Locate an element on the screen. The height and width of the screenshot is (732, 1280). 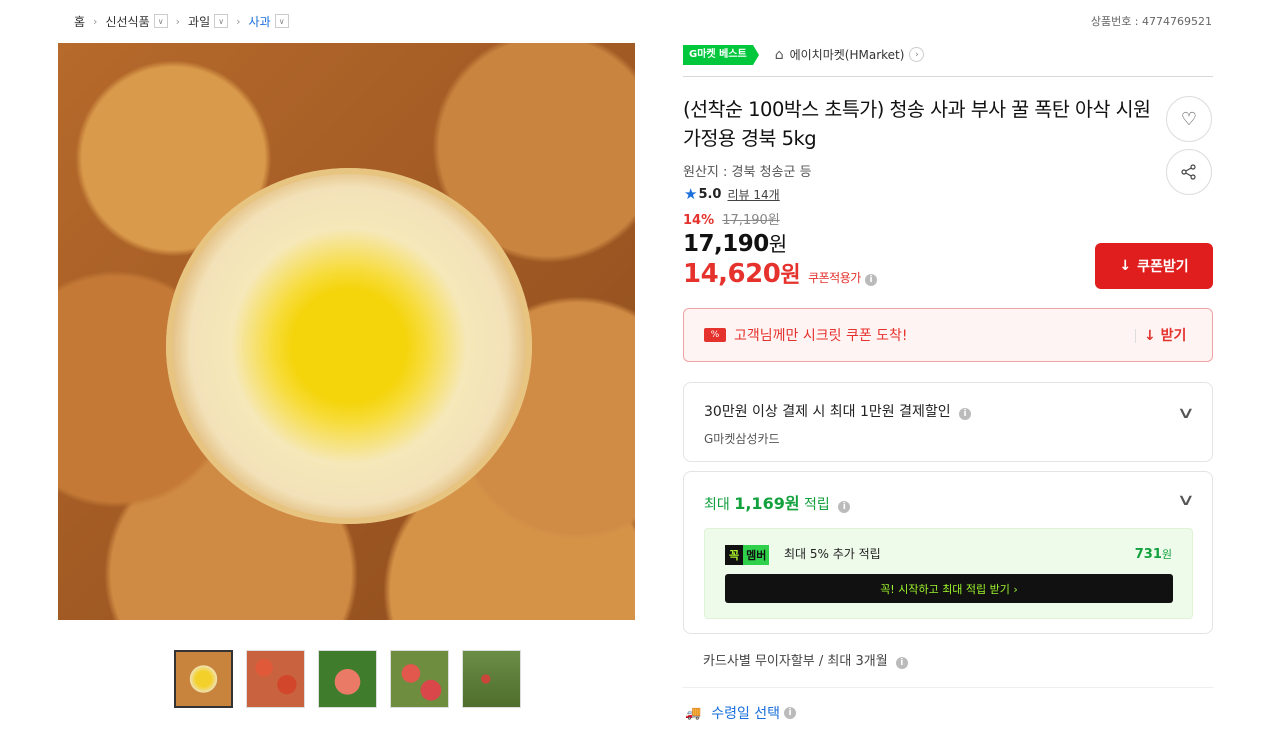
installment-info: 카드사별 무이자할부 / 최대 3개월 i is located at coordinates (805, 659).